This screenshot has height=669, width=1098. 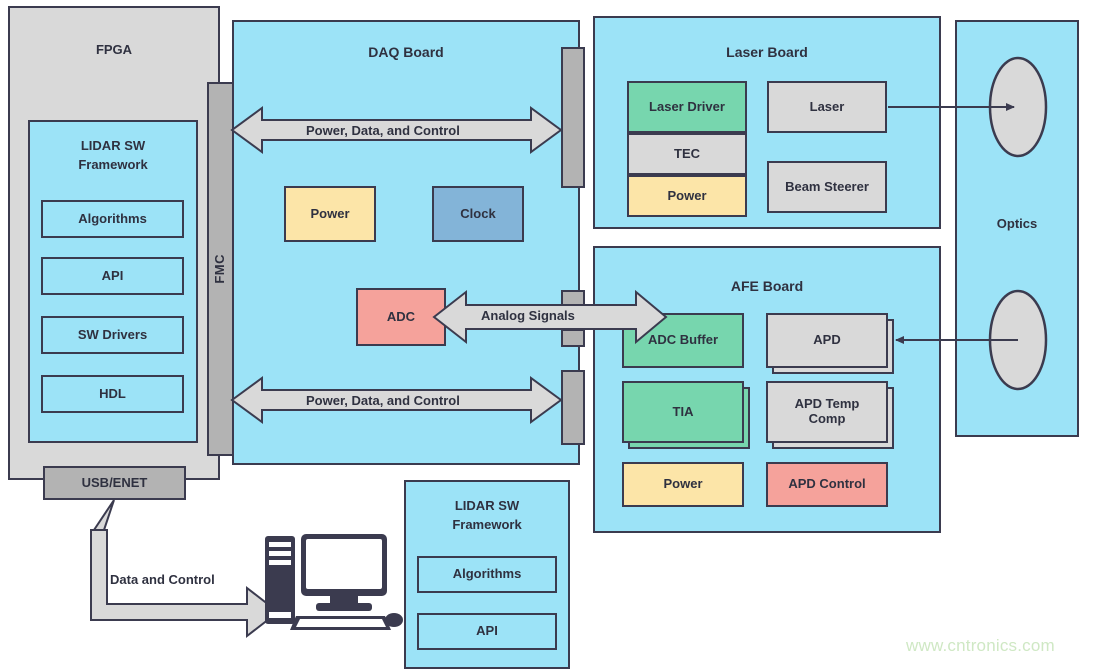 I want to click on daq-board-title: DAQ Board, so click(x=406, y=52).